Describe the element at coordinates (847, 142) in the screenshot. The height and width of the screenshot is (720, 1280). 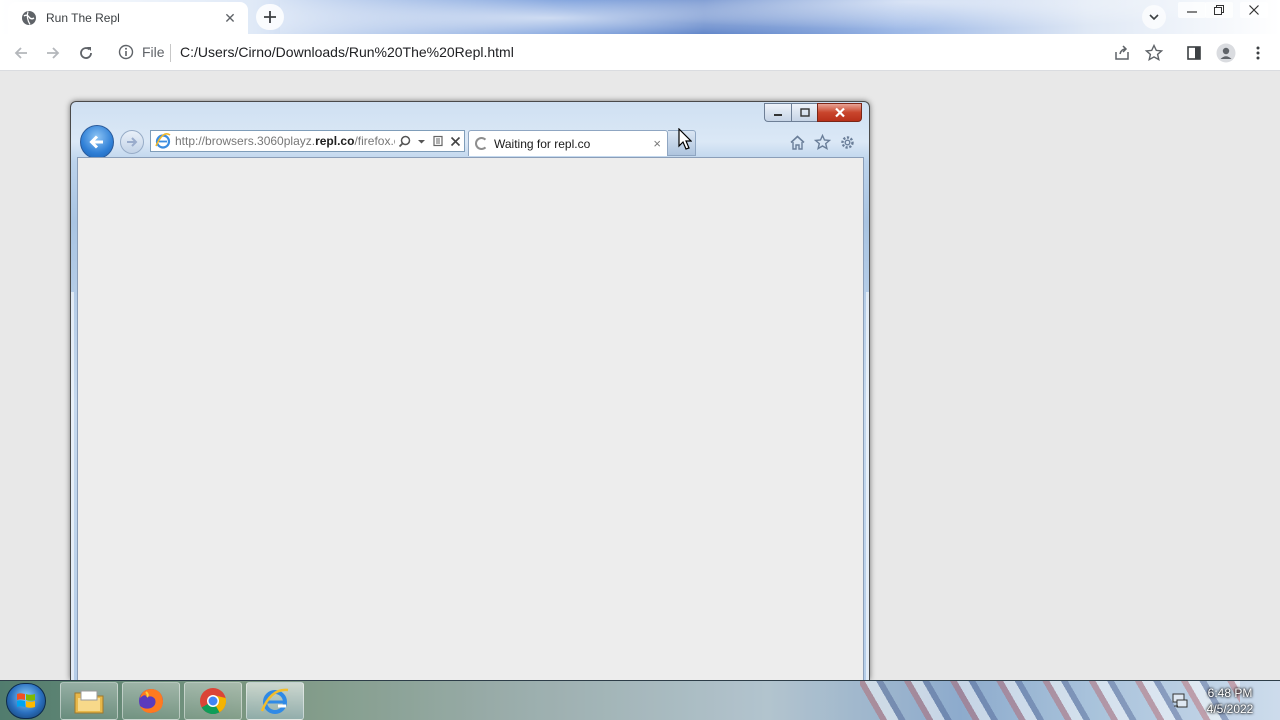
I see `gear-icon` at that location.